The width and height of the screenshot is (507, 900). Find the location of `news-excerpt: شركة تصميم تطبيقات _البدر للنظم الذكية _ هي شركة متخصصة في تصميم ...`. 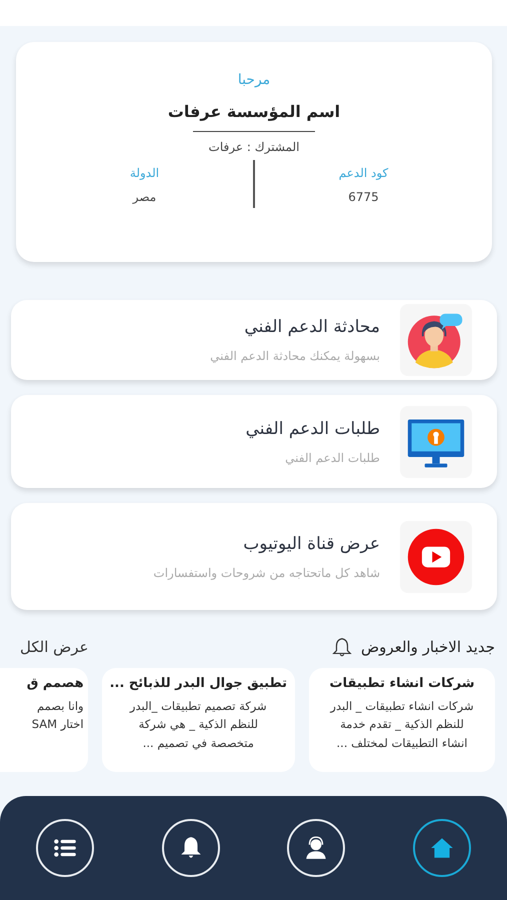

news-excerpt: شركة تصميم تطبيقات _البدر للنظم الذكية _ هي شركة متخصصة في تصميم ... is located at coordinates (198, 725).